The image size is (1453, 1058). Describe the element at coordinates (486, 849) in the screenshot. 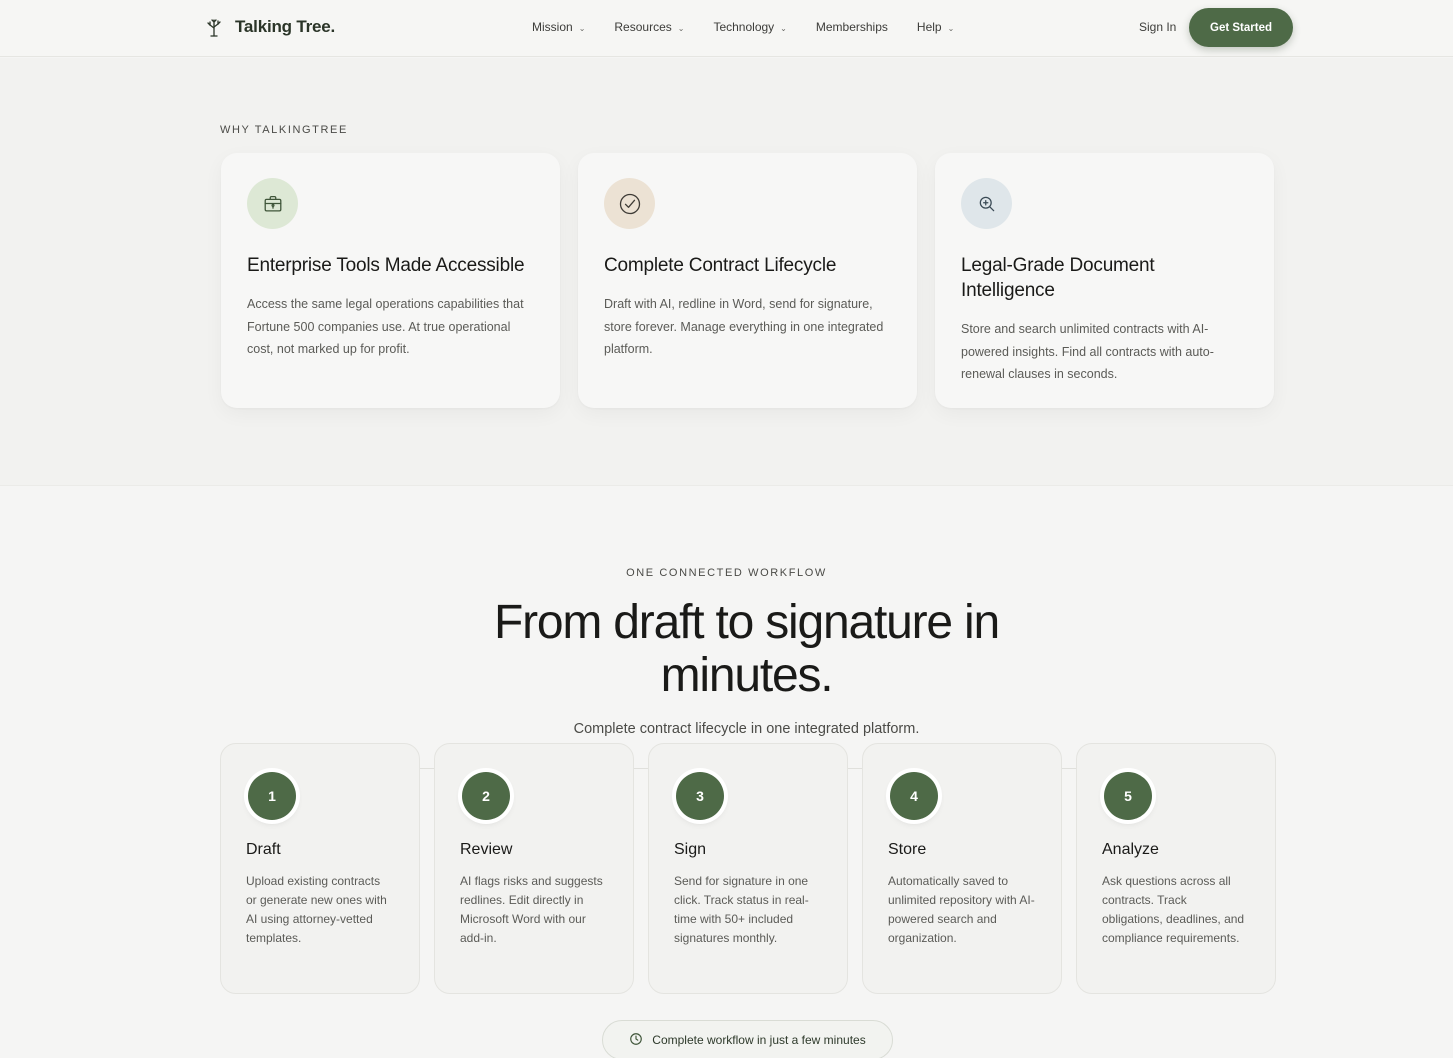

I see `step-title: Review` at that location.